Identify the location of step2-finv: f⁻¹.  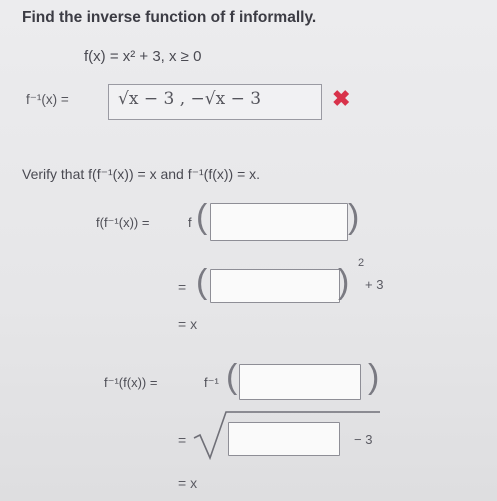
(211, 382).